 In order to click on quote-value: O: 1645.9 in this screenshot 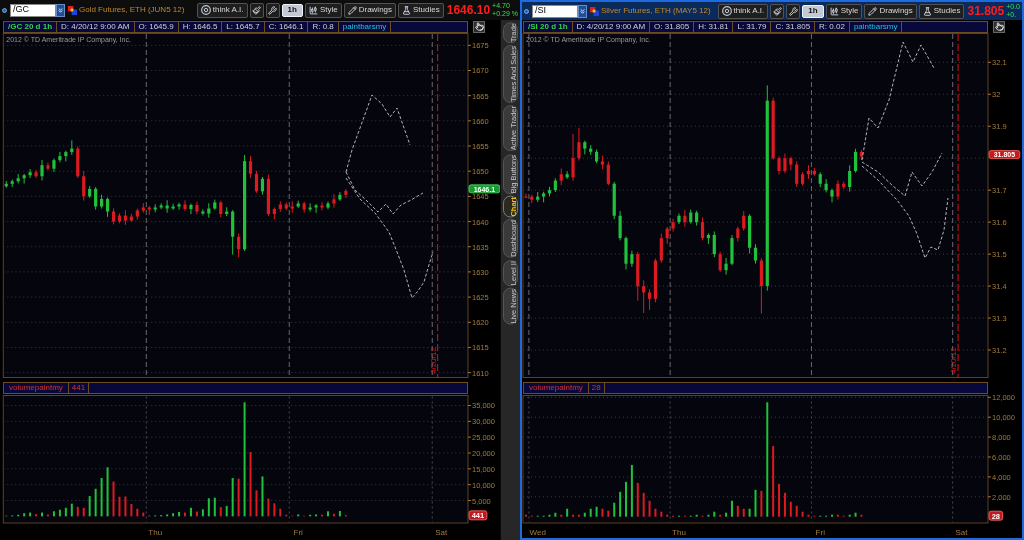, I will do `click(156, 26)`.